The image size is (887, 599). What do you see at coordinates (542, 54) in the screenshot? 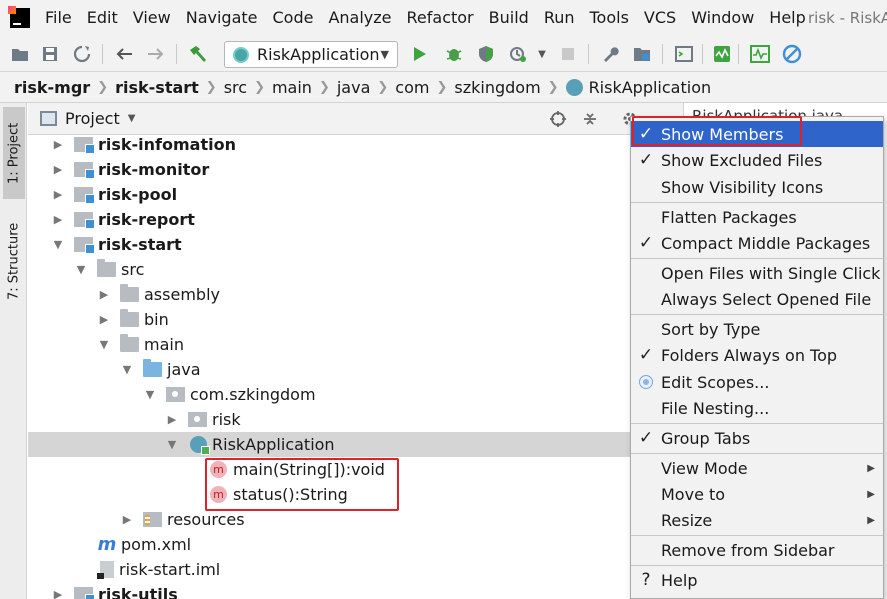
I see `profile-dropdown-icon: ▼` at bounding box center [542, 54].